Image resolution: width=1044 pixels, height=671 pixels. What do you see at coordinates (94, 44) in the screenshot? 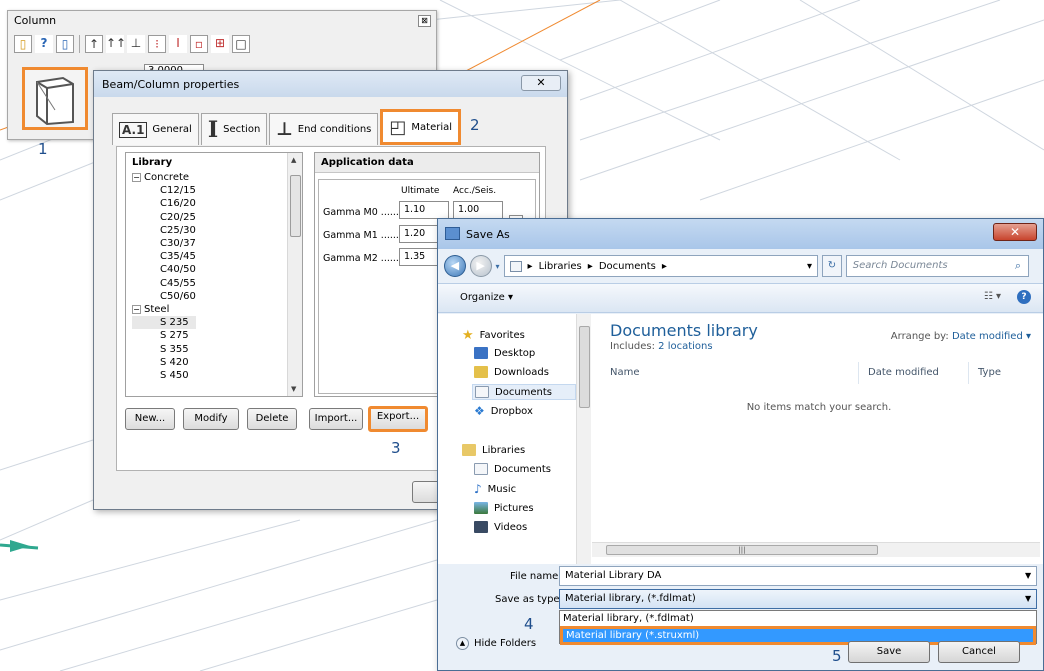
I see `arrow-up-icon: ↑` at bounding box center [94, 44].